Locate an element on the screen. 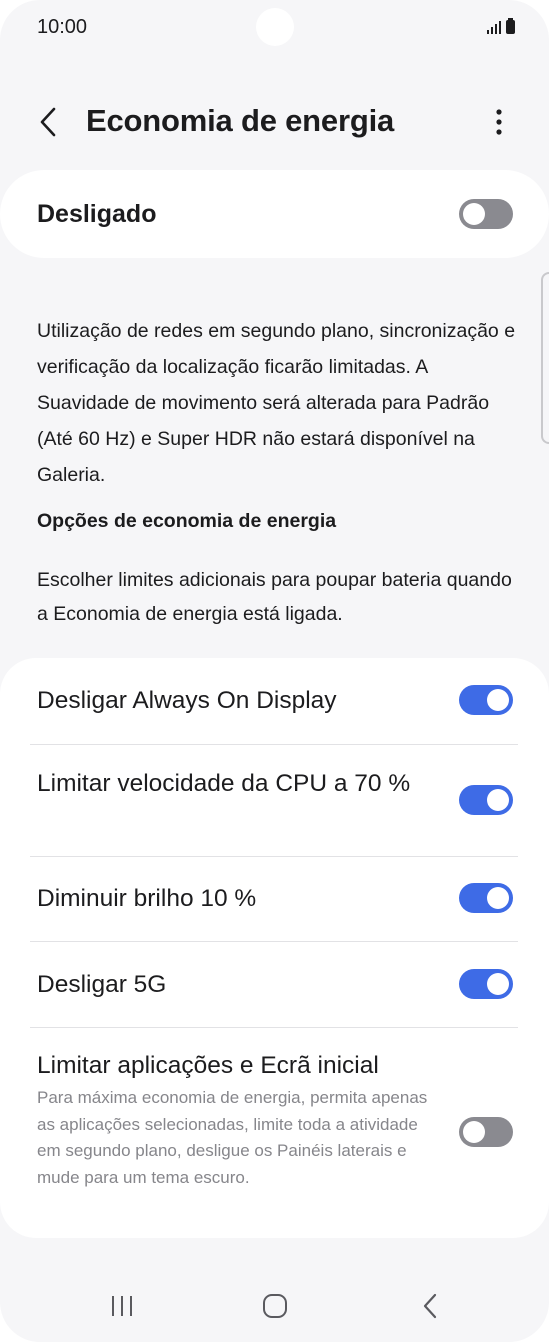 The height and width of the screenshot is (1342, 549). scroll-indicator is located at coordinates (545, 358).